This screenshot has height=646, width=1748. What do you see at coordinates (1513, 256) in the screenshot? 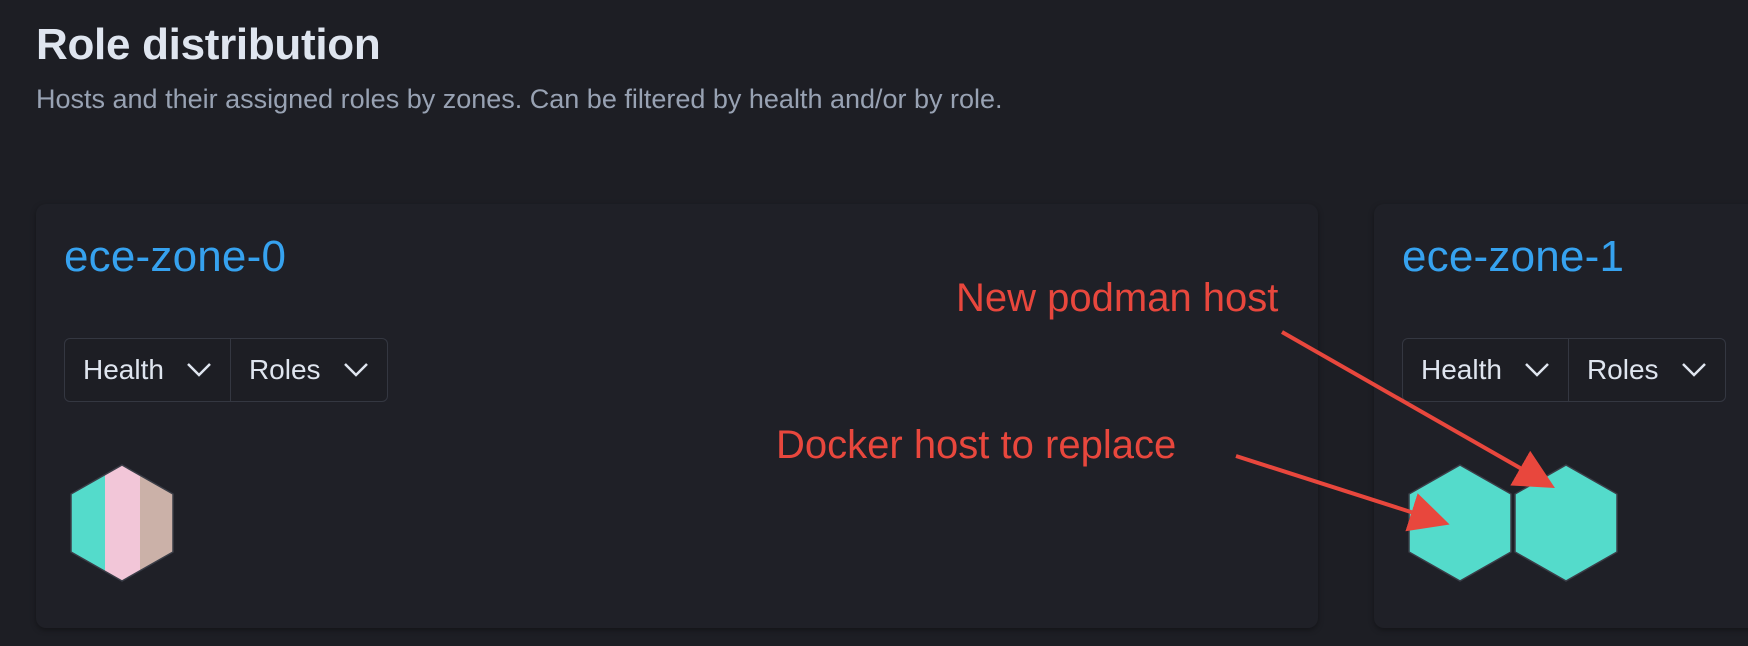
I see `zone-title: ece-zone-1` at bounding box center [1513, 256].